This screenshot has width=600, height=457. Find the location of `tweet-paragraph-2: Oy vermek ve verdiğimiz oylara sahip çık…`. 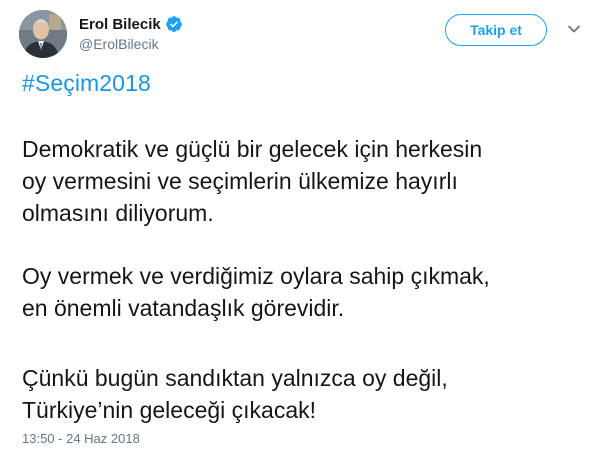

tweet-paragraph-2: Oy vermek ve verdiğimiz oylara sahip çık… is located at coordinates (307, 292).